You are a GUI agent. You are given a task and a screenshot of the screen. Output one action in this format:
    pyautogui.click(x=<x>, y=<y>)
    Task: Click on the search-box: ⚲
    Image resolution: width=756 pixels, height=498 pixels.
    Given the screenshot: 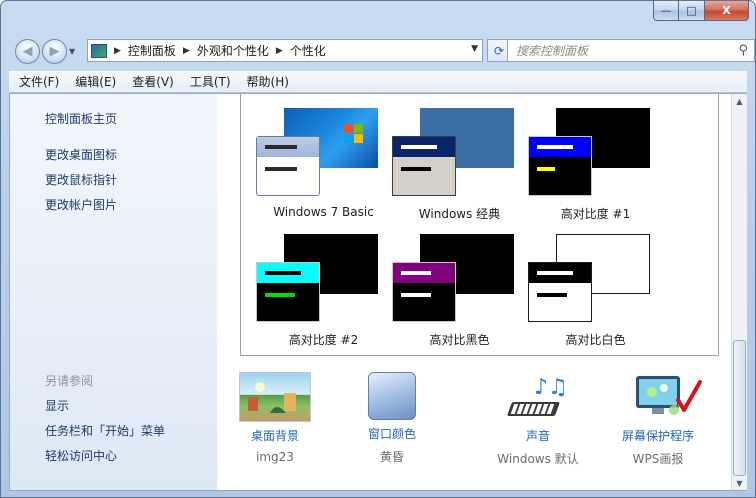 What is the action you would take?
    pyautogui.click(x=631, y=50)
    